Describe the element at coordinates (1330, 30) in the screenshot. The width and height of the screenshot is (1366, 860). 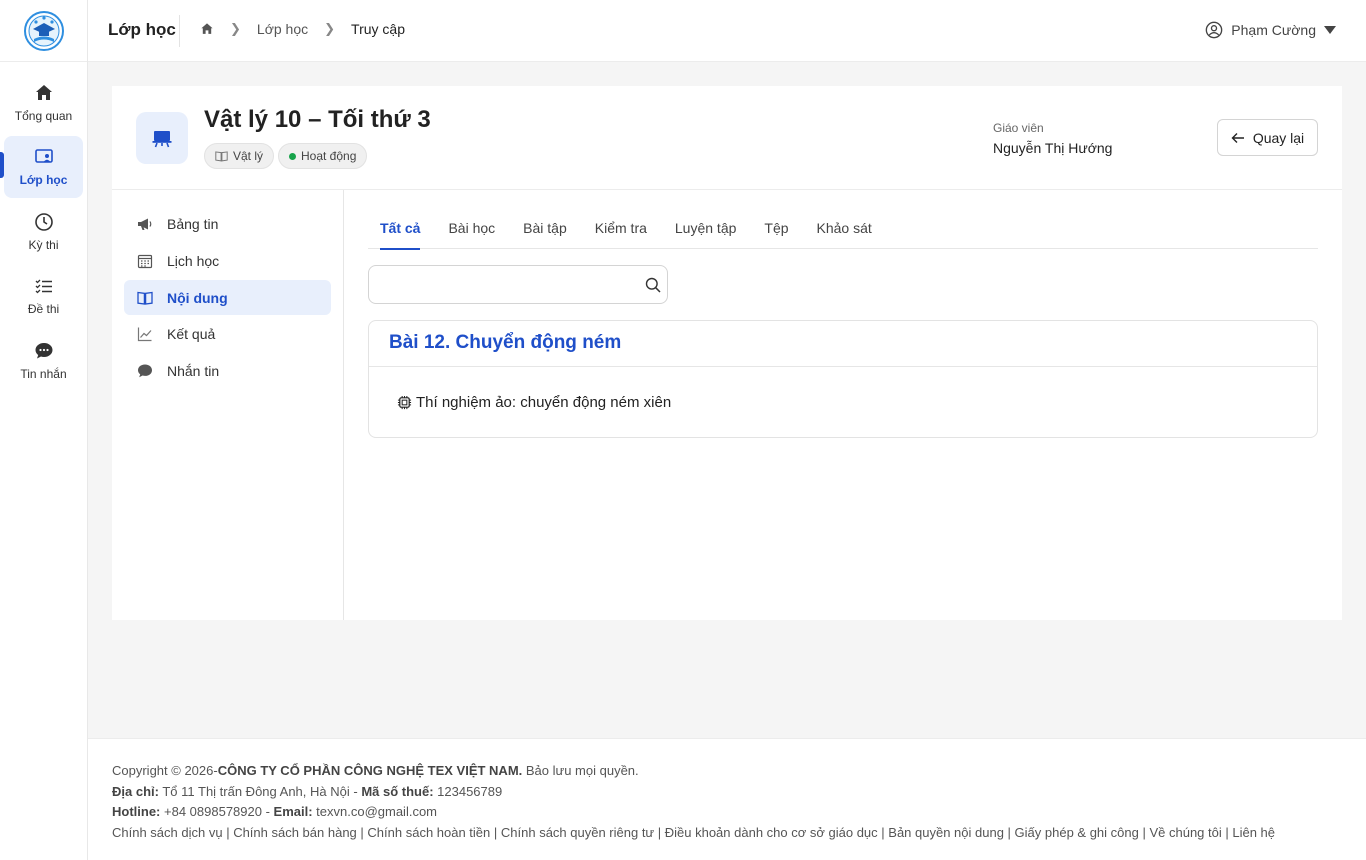
I see `caret-down-icon` at that location.